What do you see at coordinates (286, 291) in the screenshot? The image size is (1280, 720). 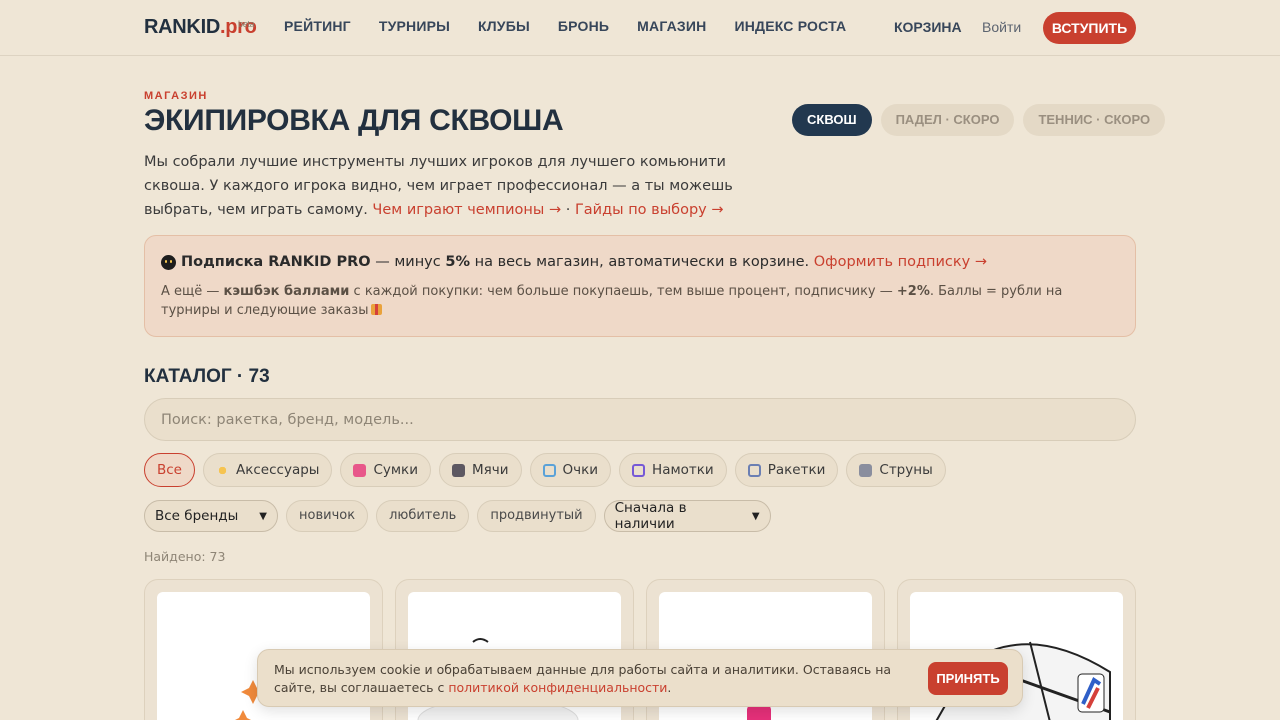 I see `cashback-bold: кэшбэк баллами` at bounding box center [286, 291].